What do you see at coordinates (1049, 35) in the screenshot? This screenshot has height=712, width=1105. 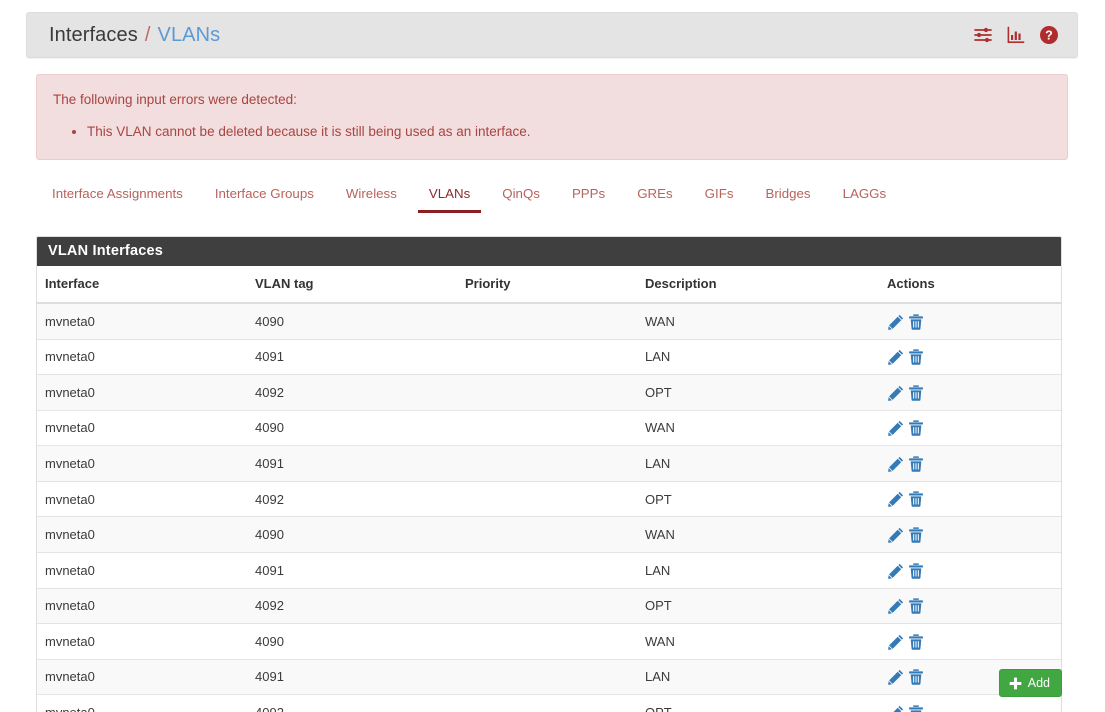 I see `help-icon: ?` at bounding box center [1049, 35].